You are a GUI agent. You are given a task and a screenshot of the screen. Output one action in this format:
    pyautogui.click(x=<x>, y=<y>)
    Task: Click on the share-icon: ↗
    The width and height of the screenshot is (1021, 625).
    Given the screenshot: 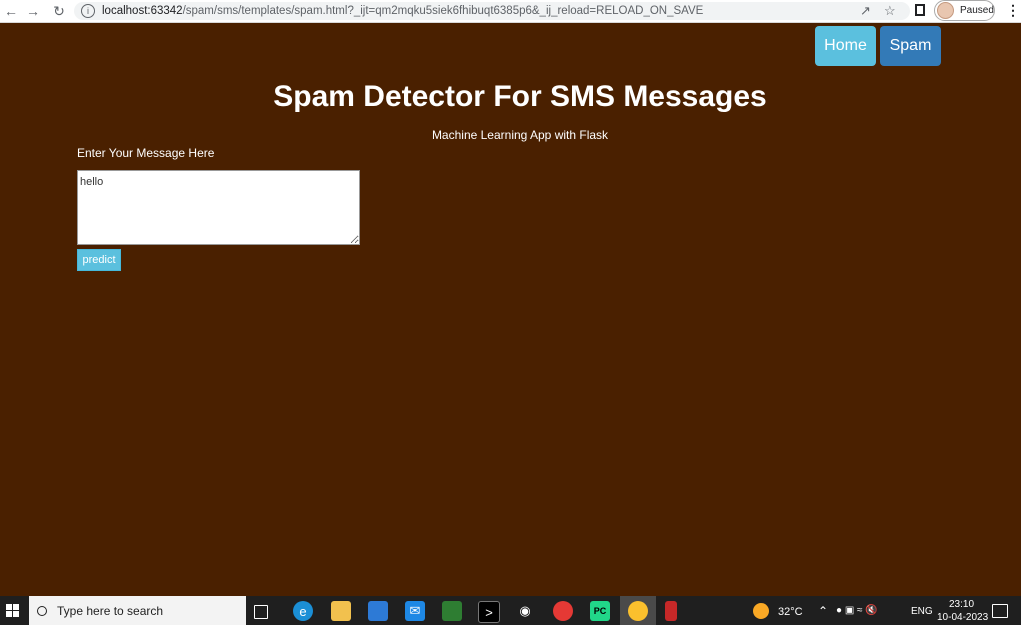 What is the action you would take?
    pyautogui.click(x=865, y=11)
    